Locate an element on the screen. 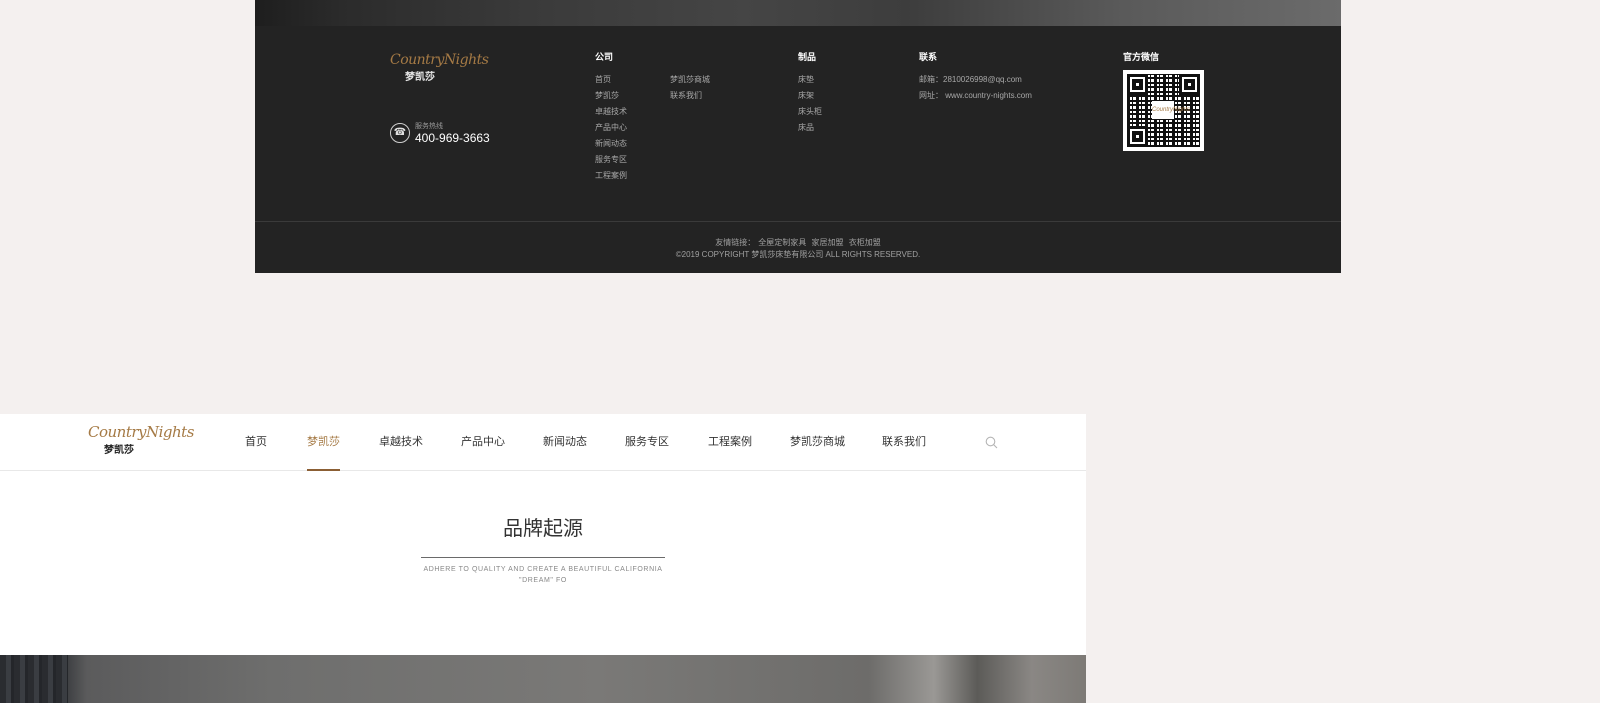 The image size is (1600, 703). contact-email: 邮箱：2810026998@qq.com is located at coordinates (975, 80).